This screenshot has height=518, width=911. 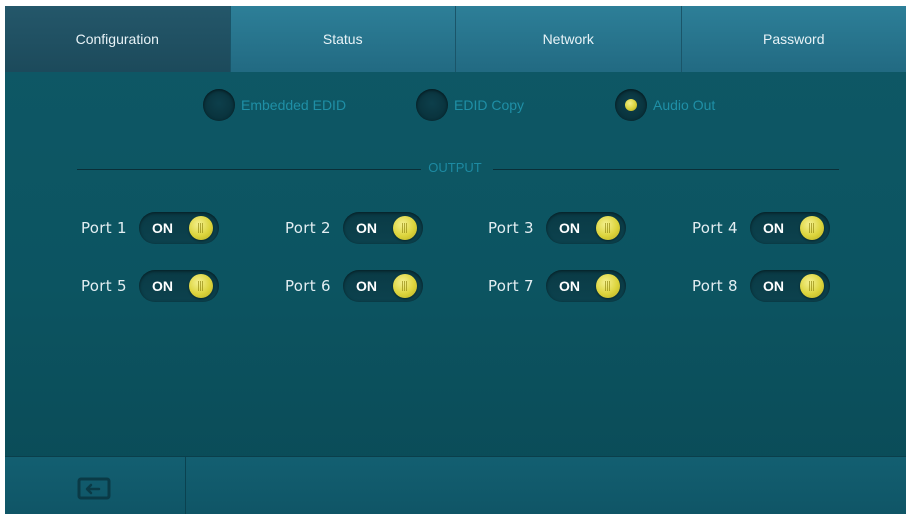 What do you see at coordinates (308, 286) in the screenshot?
I see `port-label: Port 6` at bounding box center [308, 286].